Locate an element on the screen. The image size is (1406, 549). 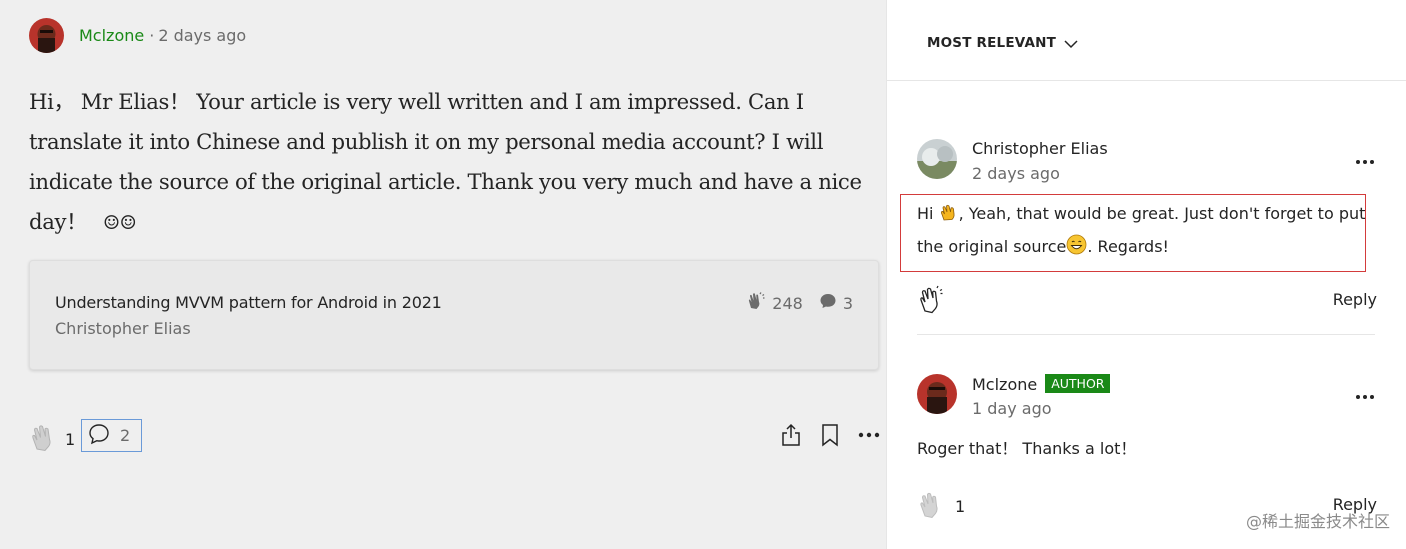
response-timestamp: 1 day ago is located at coordinates (1012, 408).